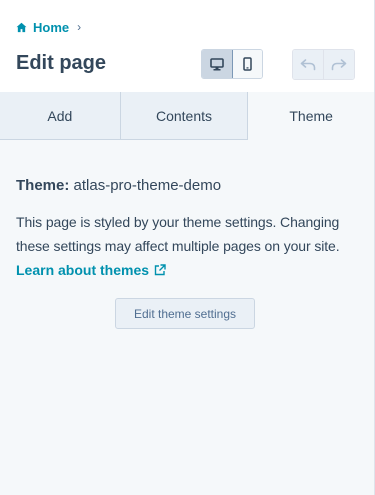 Image resolution: width=375 pixels, height=495 pixels. Describe the element at coordinates (61, 63) in the screenshot. I see `page-title: Edit page` at that location.